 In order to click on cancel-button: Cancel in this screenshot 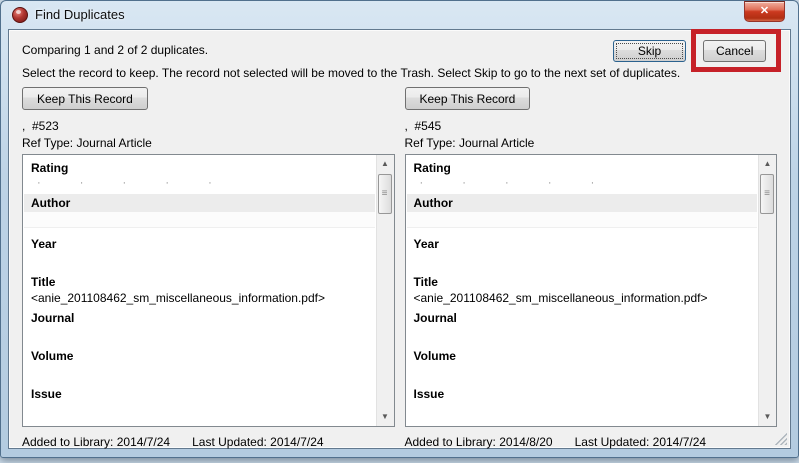, I will do `click(734, 51)`.